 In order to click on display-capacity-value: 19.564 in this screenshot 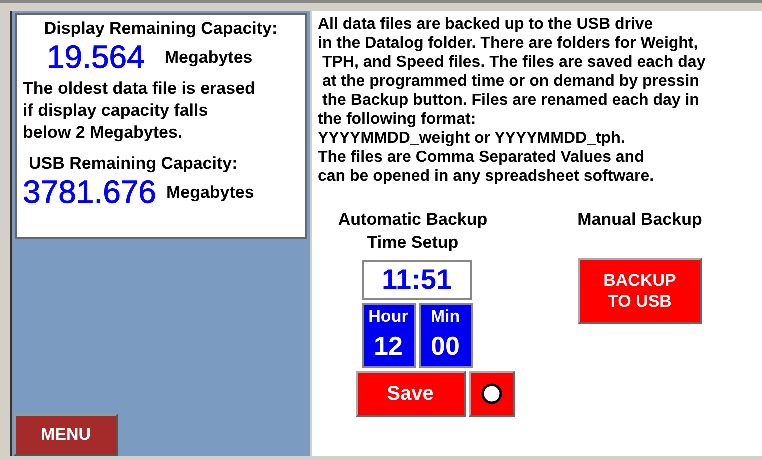, I will do `click(96, 57)`.